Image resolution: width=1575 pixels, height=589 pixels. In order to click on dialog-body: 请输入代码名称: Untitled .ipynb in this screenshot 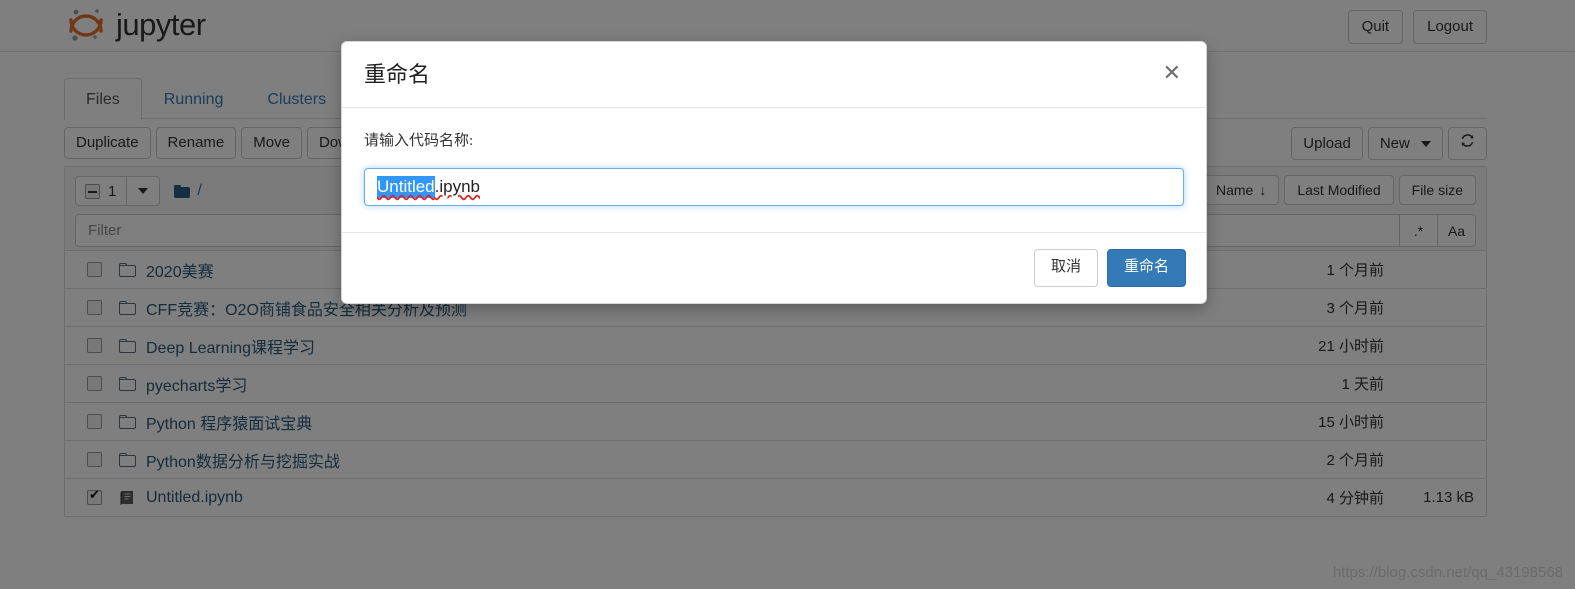, I will do `click(774, 170)`.